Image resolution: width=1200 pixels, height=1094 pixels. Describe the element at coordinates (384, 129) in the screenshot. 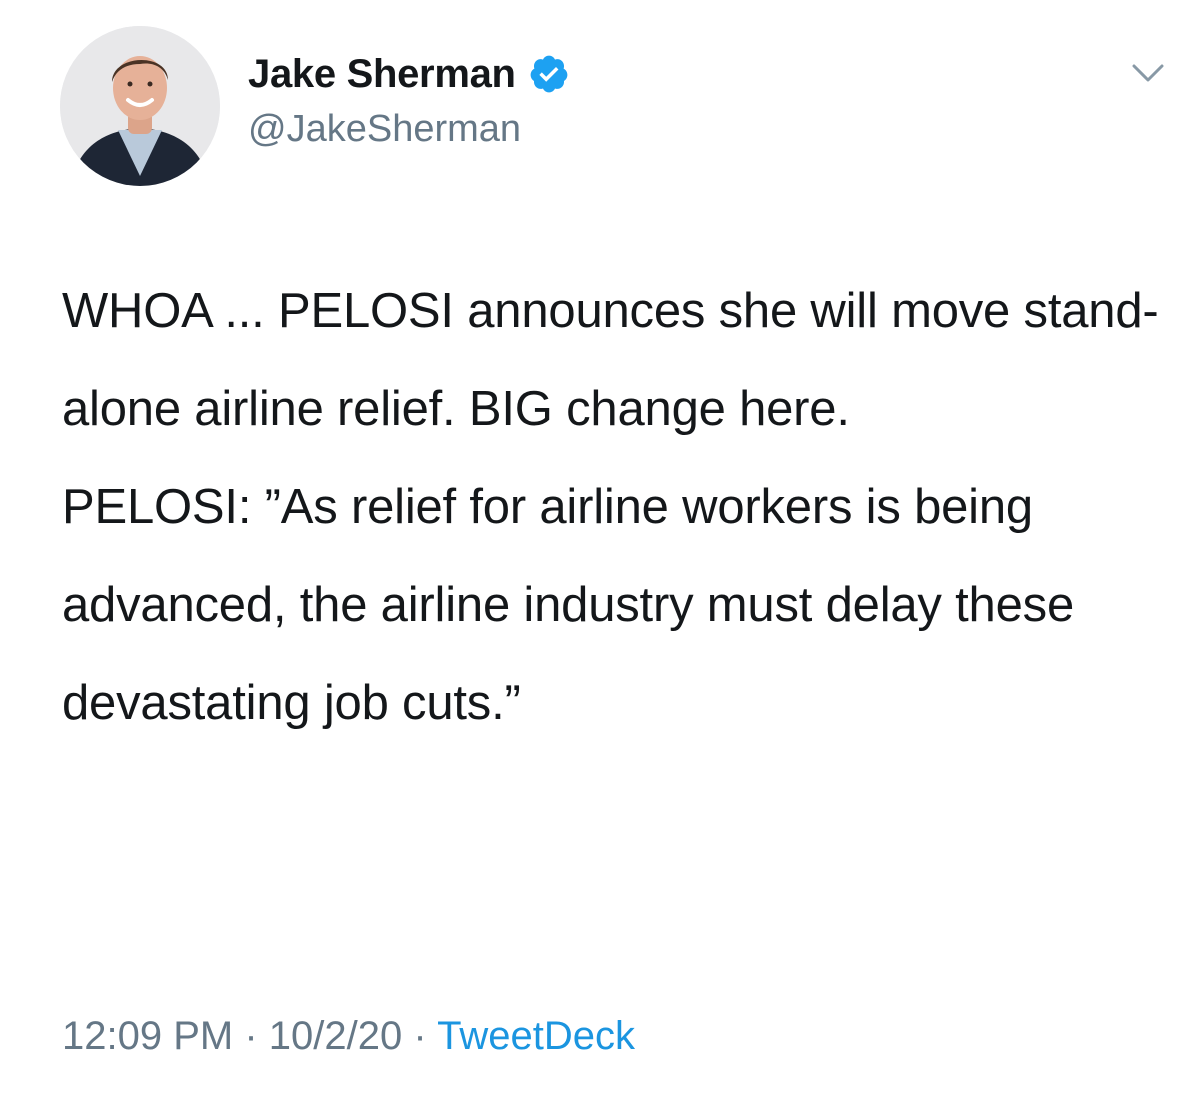

I see `author-handle: @JakeSherman` at that location.